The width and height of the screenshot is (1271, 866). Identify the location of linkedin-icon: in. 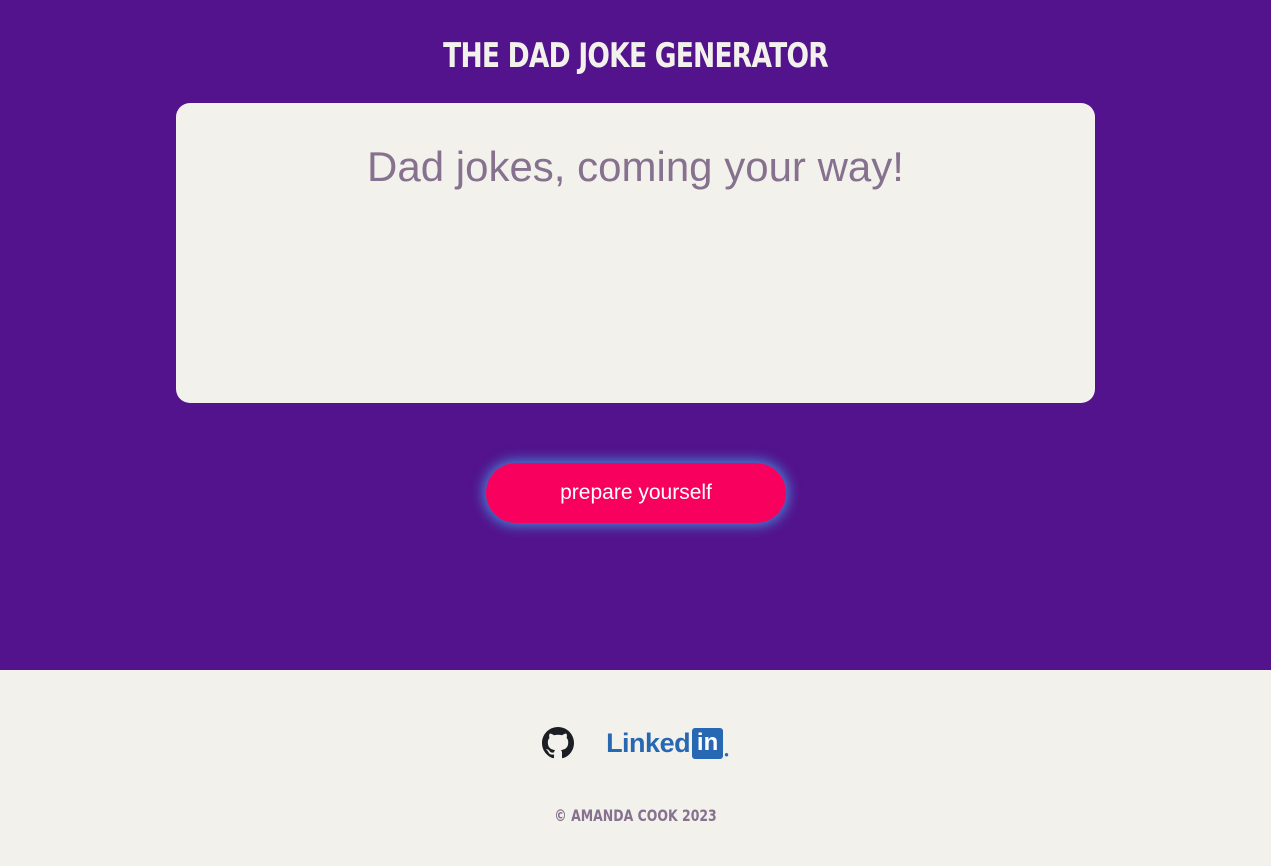
(708, 743).